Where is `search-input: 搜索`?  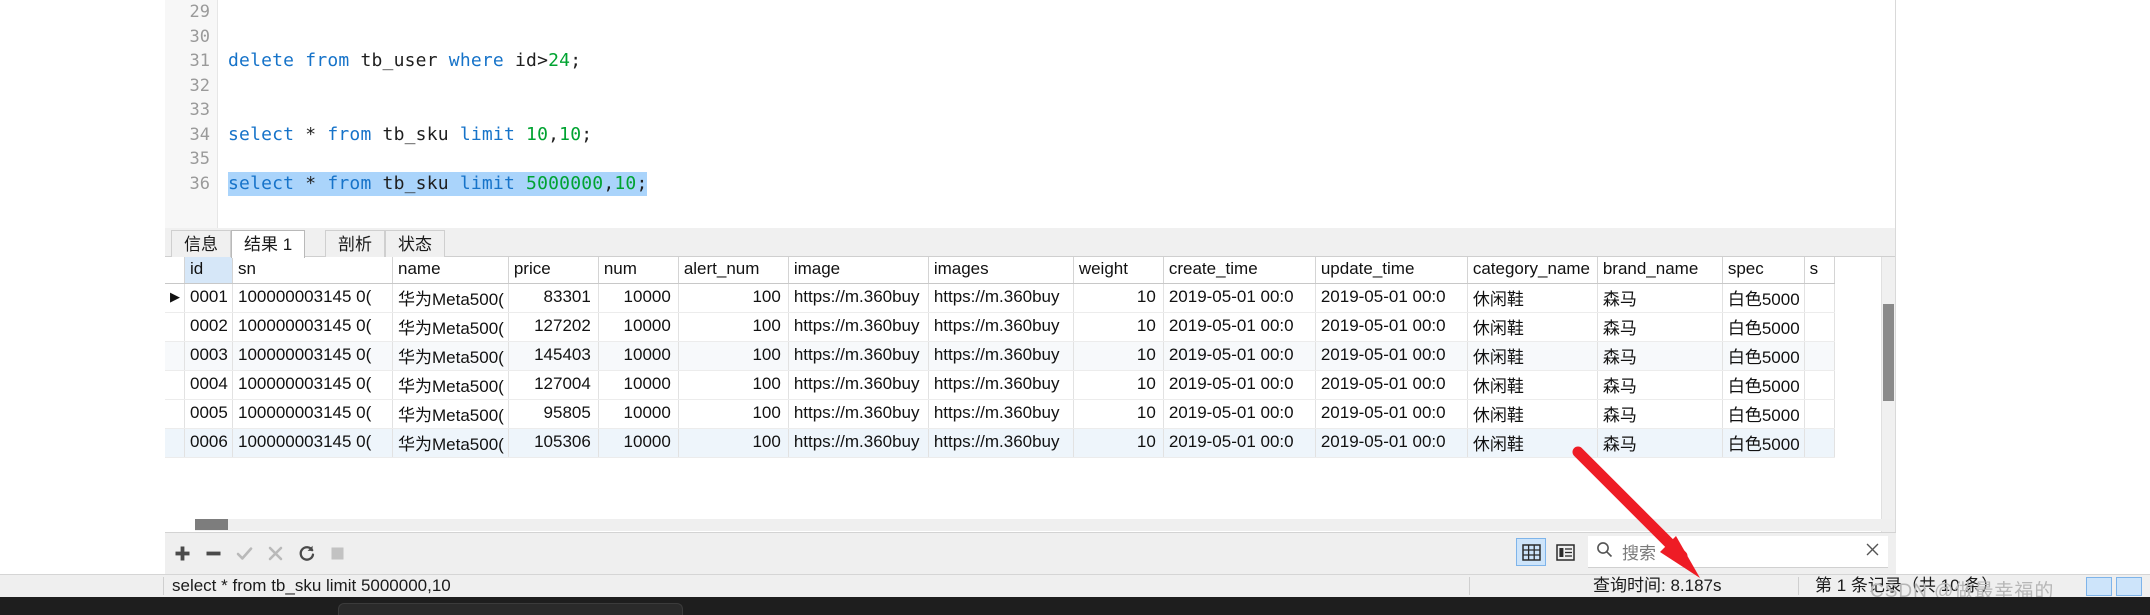
search-input: 搜索 is located at coordinates (1743, 551).